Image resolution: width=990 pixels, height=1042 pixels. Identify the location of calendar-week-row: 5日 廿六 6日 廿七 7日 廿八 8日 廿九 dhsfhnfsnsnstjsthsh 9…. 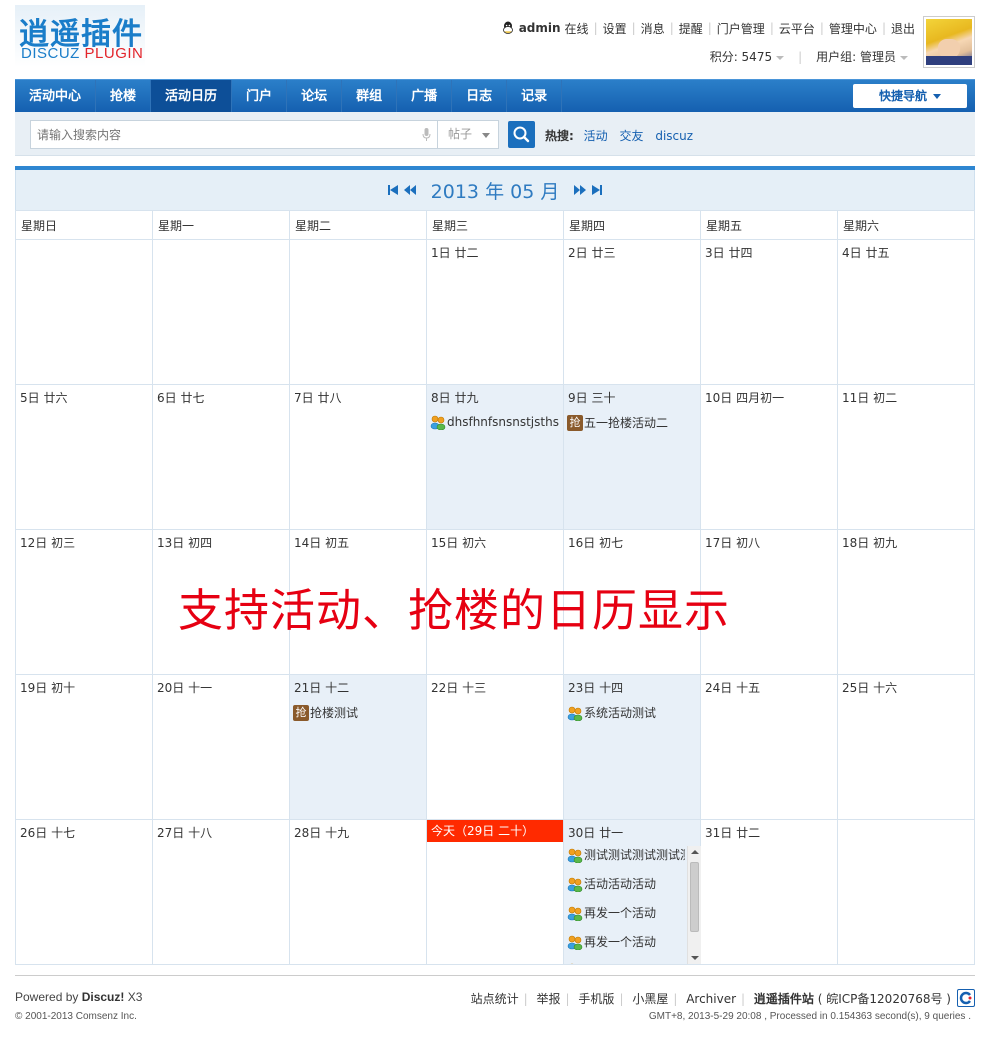
(495, 457).